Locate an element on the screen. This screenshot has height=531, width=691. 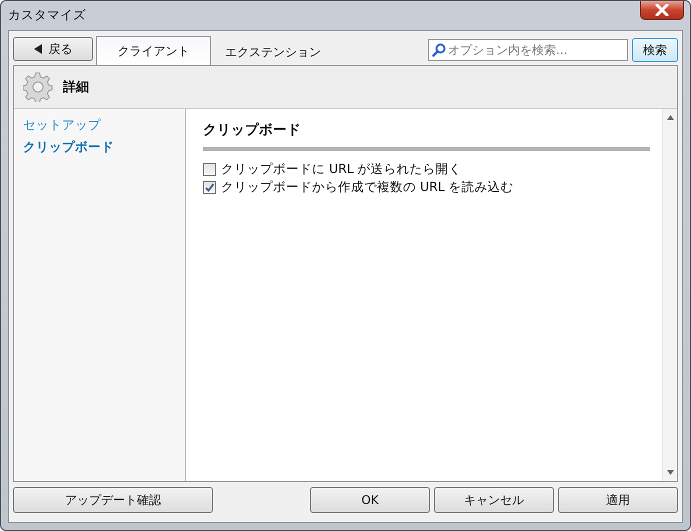
dialog-button: 適用 is located at coordinates (618, 500).